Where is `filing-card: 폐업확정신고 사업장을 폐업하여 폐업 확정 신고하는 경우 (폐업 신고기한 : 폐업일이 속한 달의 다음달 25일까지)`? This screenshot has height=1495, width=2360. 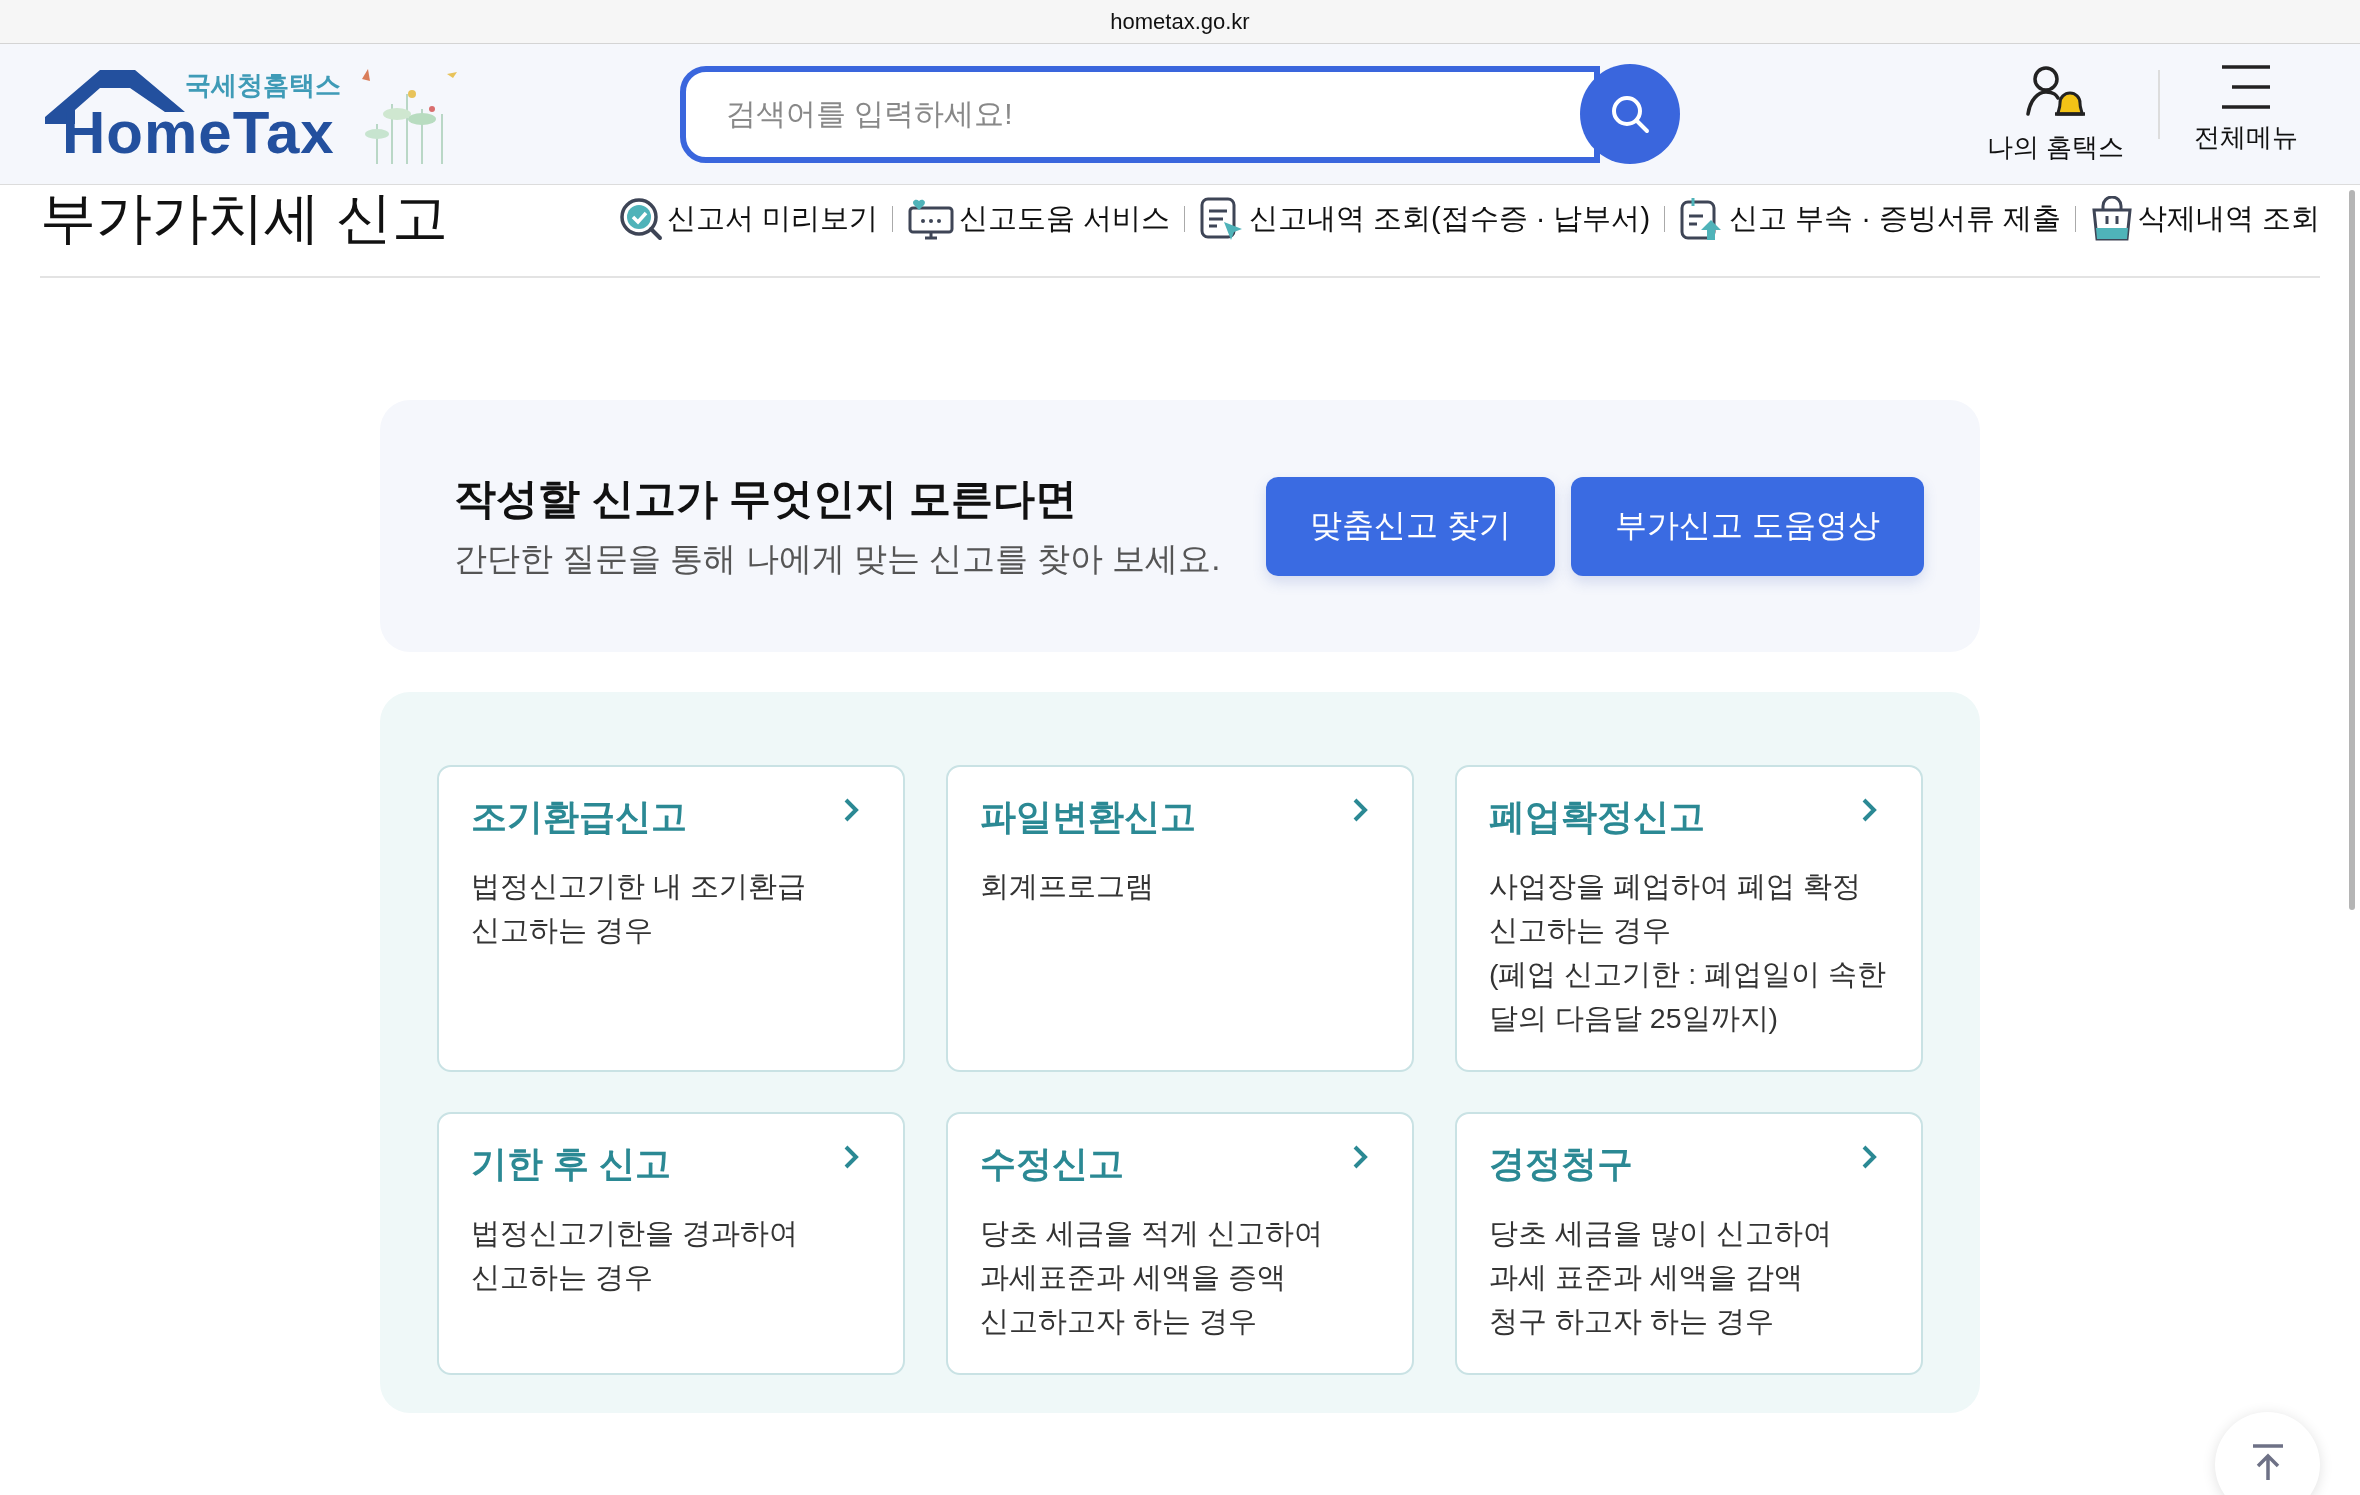
filing-card: 폐업확정신고 사업장을 폐업하여 폐업 확정 신고하는 경우 (폐업 신고기한 : 폐업일이 속한 달의 다음달 25일까지) is located at coordinates (1689, 918).